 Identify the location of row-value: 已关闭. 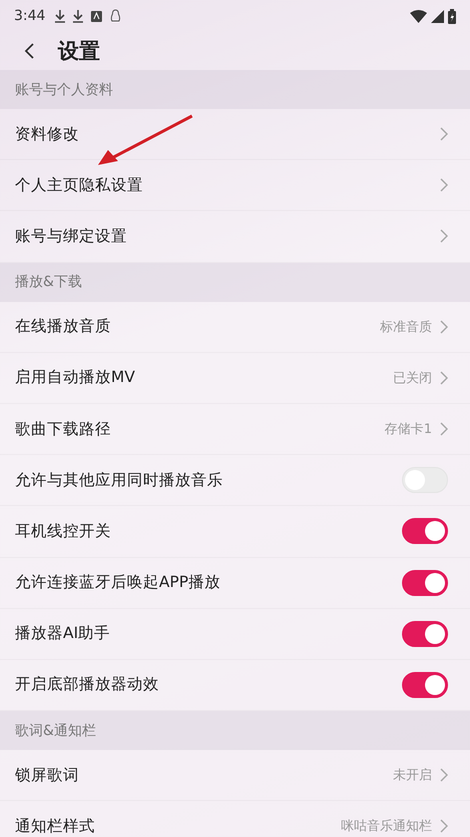
(412, 378).